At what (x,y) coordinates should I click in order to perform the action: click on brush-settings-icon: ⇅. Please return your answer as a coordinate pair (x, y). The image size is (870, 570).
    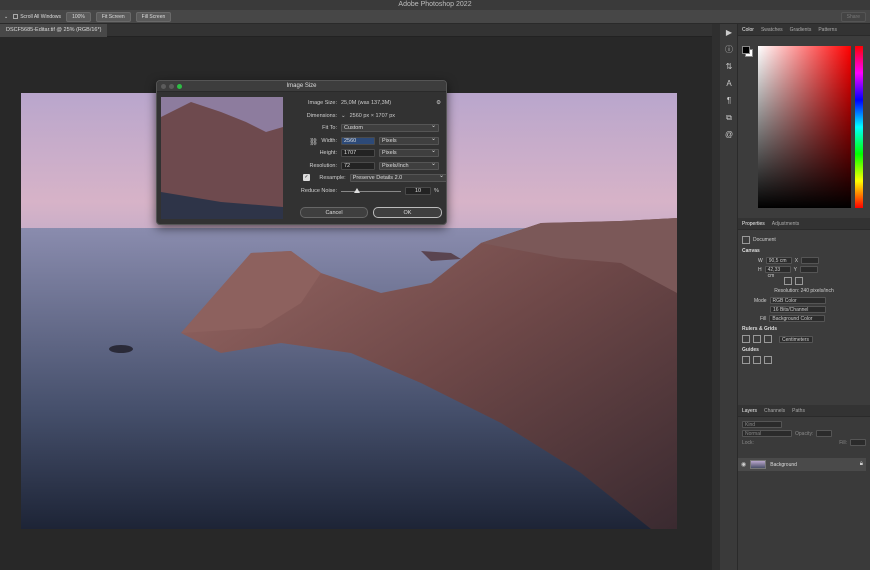
    Looking at the image, I should click on (729, 66).